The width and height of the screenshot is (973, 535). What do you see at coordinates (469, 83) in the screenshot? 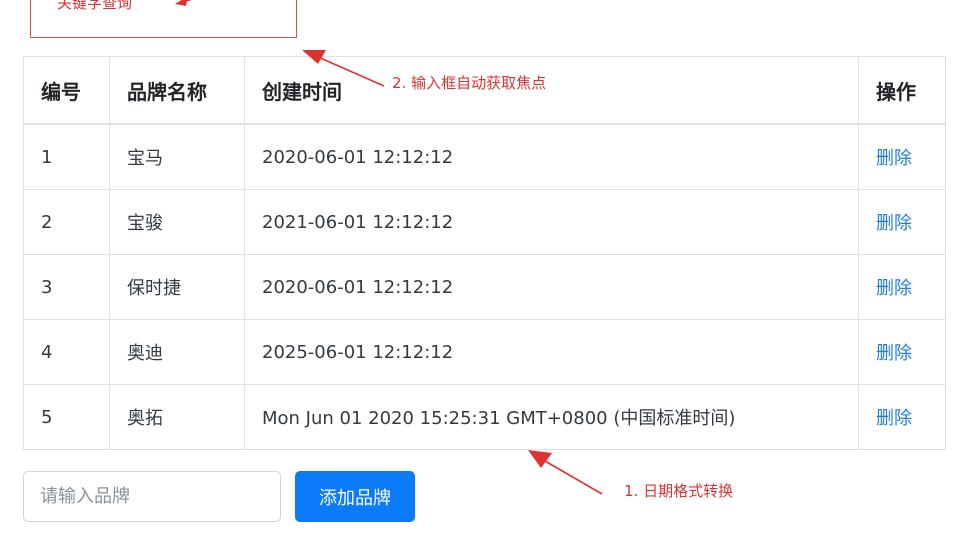
I see `focus-annotation: 2. 输入框自动获取焦点` at bounding box center [469, 83].